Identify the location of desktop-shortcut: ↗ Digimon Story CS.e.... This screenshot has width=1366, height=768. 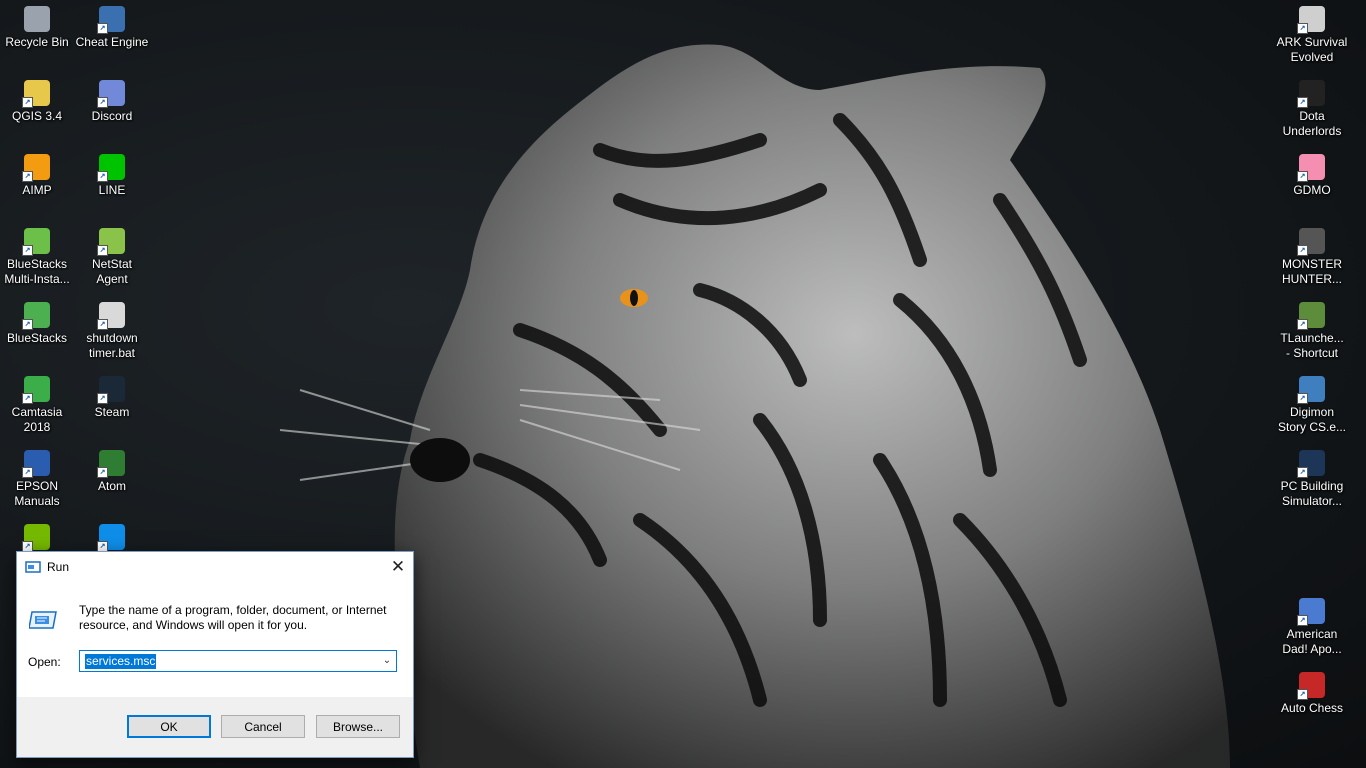
(1312, 405).